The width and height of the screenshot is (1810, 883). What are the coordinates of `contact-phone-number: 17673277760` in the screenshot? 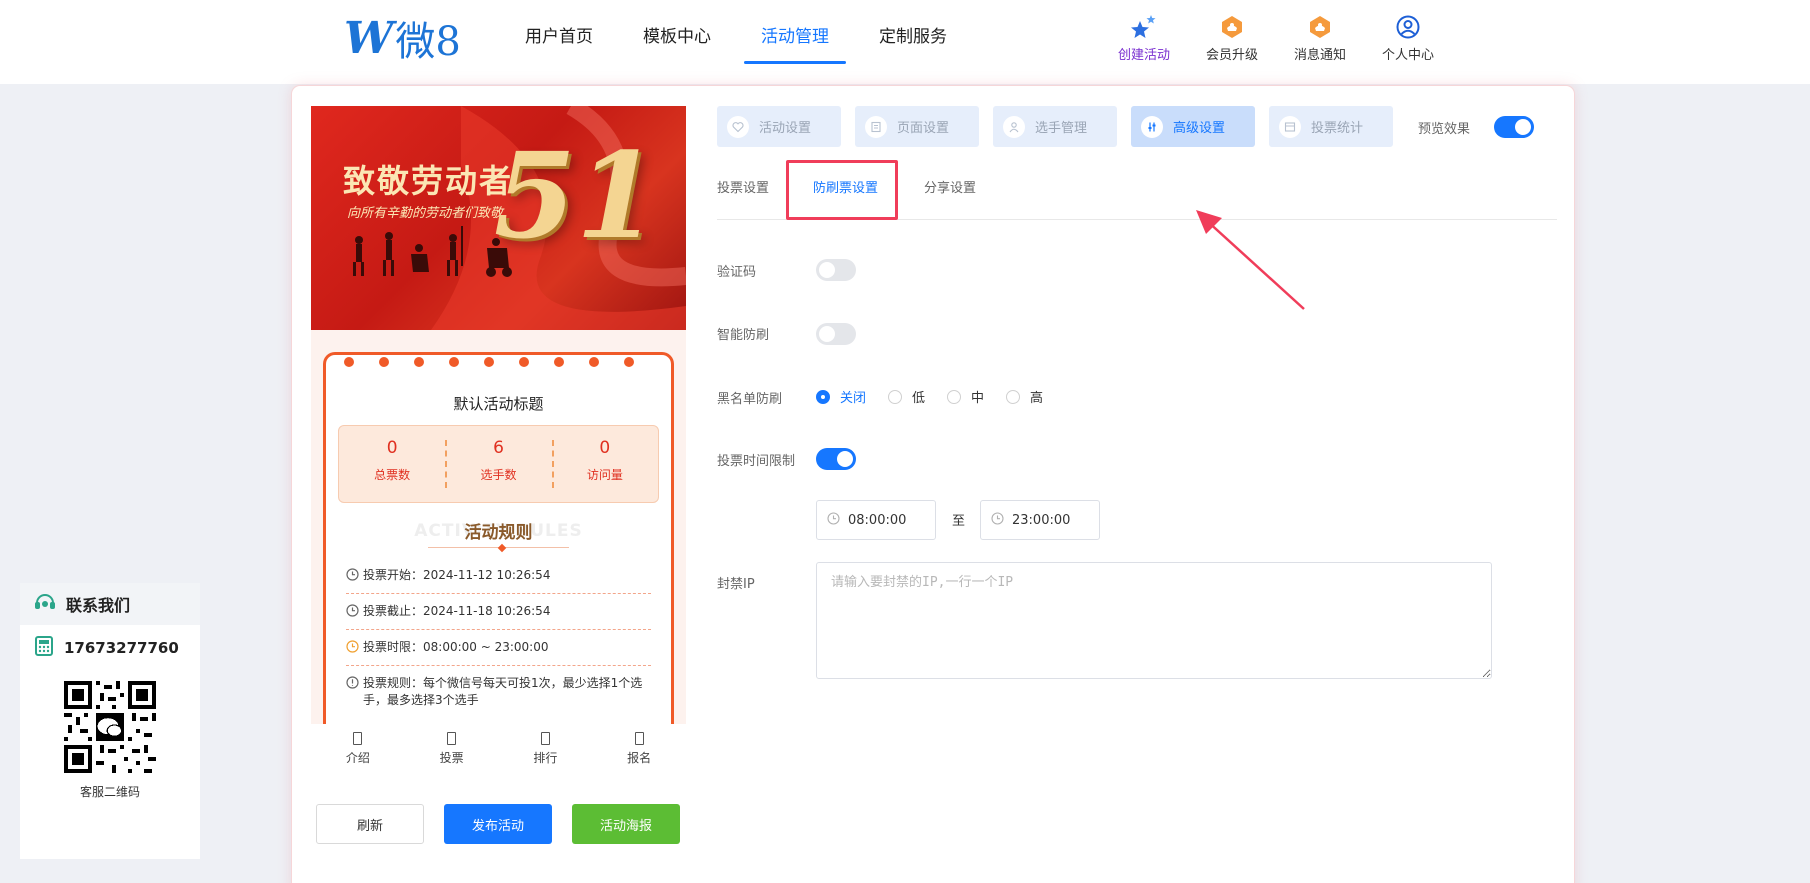 It's located at (121, 648).